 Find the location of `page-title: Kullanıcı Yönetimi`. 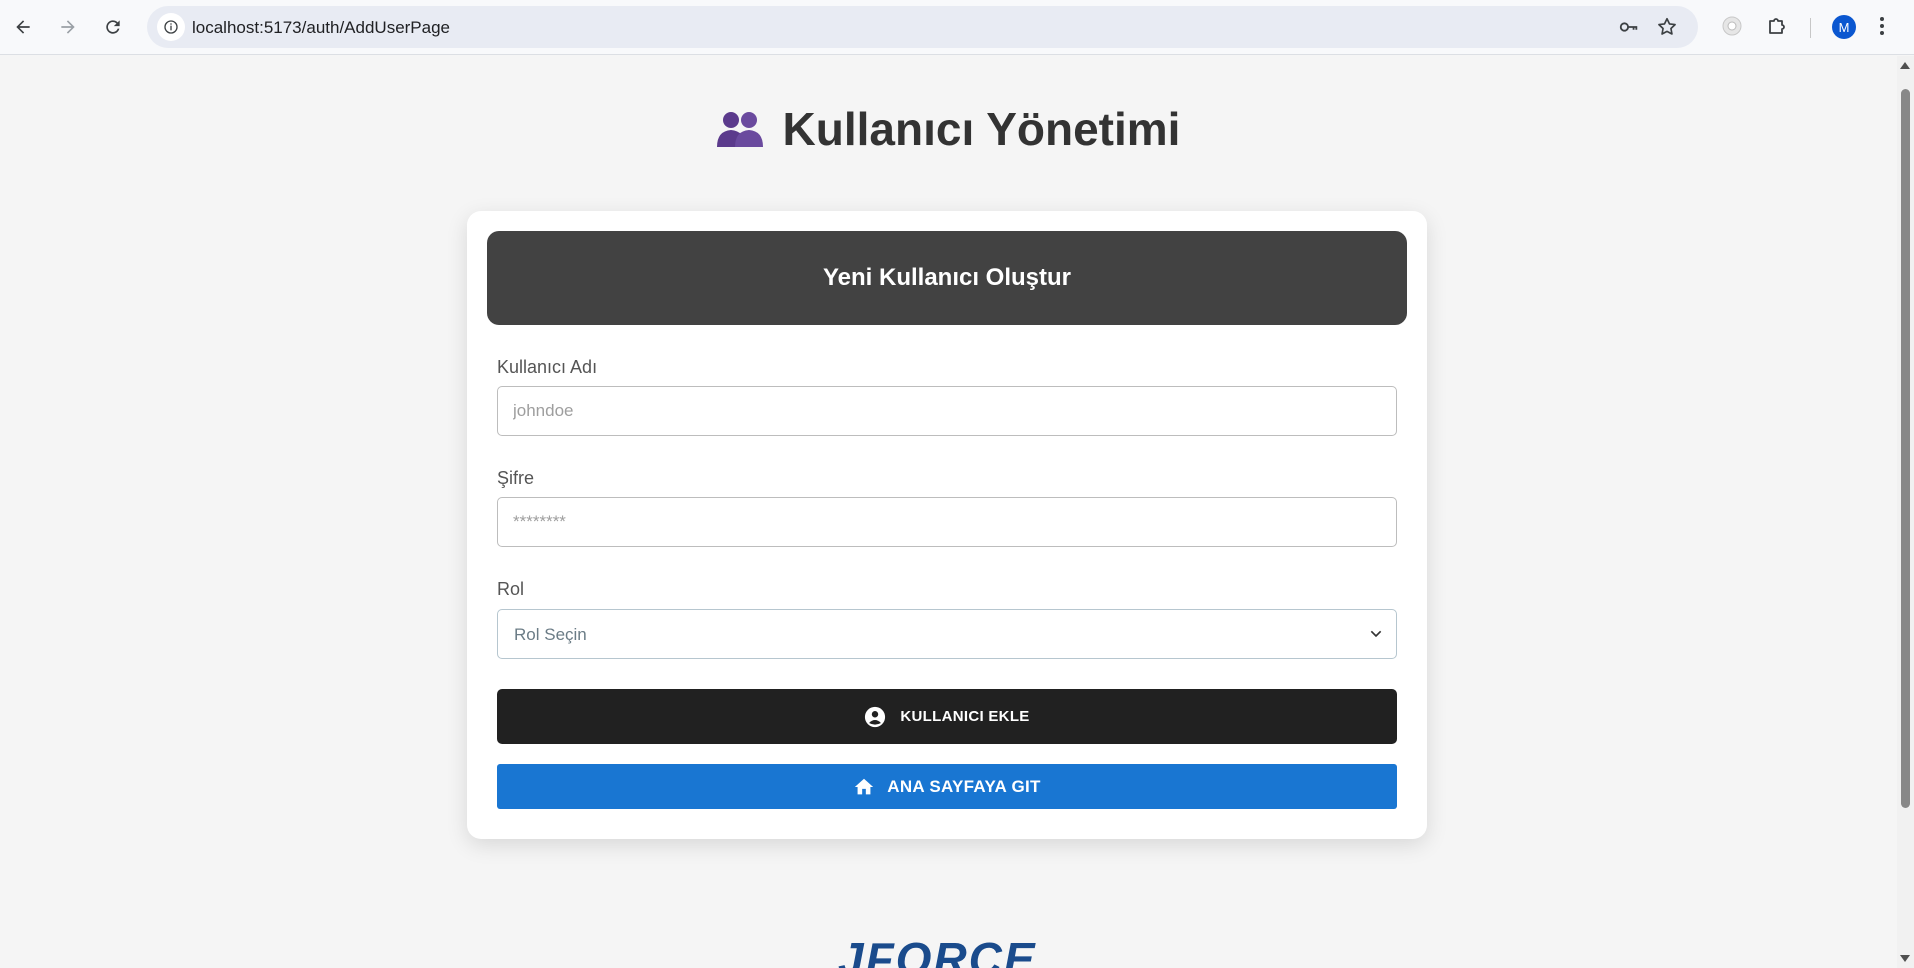

page-title: Kullanıcı Yönetimi is located at coordinates (948, 129).